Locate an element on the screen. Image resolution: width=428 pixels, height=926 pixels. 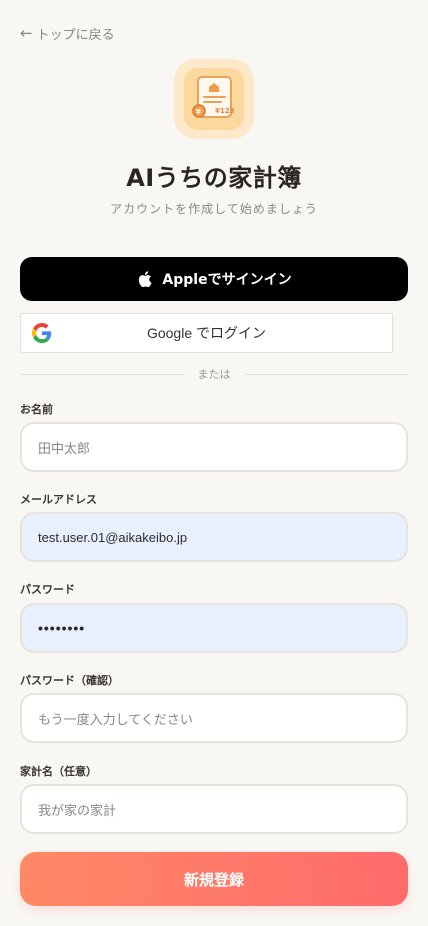
page-subtitle: アカウントを作成して始めましょう is located at coordinates (214, 209).